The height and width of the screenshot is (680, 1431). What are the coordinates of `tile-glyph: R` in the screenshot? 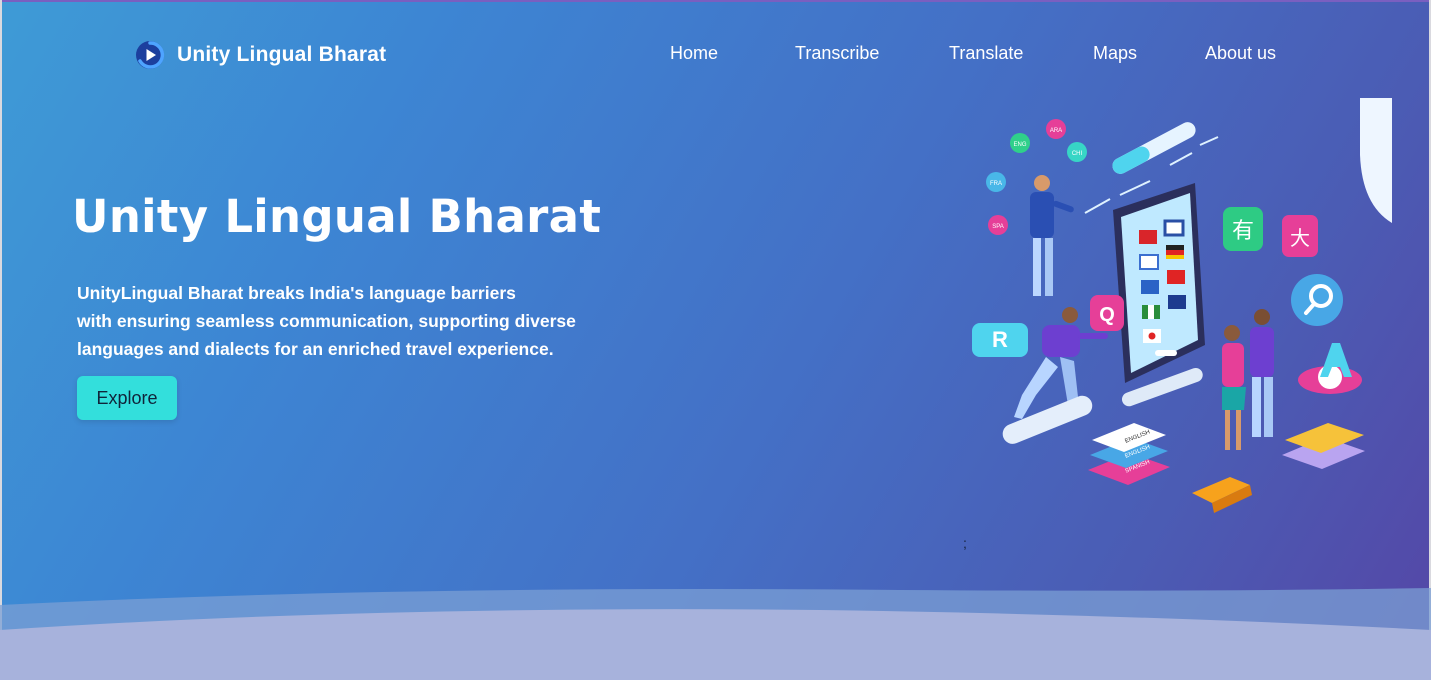 It's located at (1000, 339).